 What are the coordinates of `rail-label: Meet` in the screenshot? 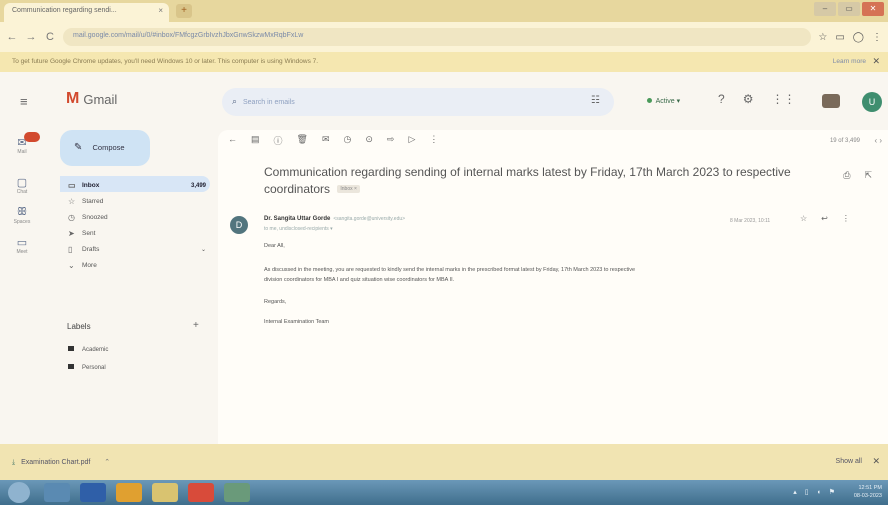 It's located at (22, 252).